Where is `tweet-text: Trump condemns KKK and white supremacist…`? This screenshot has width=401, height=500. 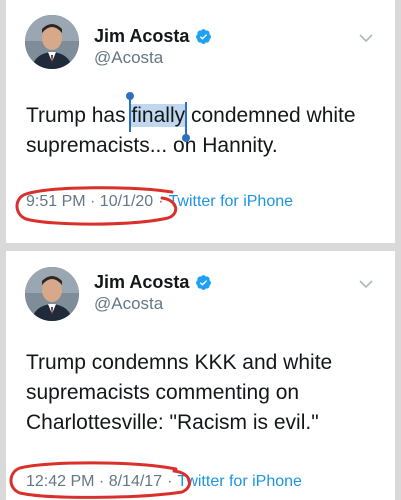 tweet-text: Trump condemns KKK and white supremacist… is located at coordinates (179, 392).